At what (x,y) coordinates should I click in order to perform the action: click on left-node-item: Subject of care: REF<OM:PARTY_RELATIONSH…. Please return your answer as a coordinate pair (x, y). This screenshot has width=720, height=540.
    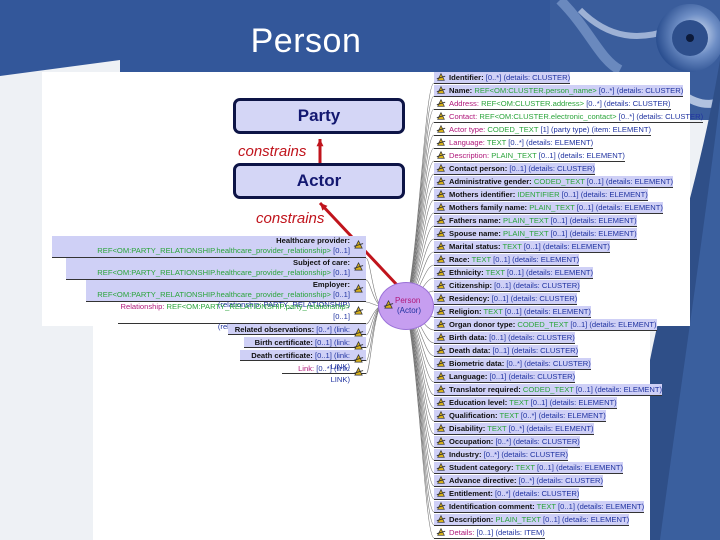
    Looking at the image, I should click on (216, 272).